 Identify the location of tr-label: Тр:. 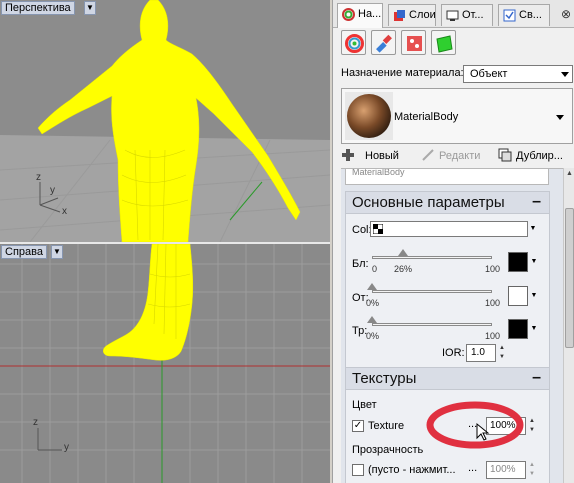
(360, 331).